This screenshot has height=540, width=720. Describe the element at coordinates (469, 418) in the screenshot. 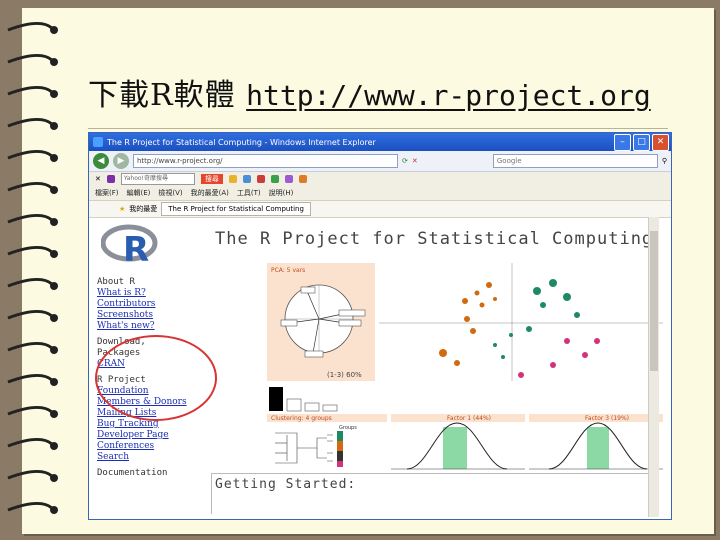

I see `factor1-label: Factor 1 (44%)` at that location.